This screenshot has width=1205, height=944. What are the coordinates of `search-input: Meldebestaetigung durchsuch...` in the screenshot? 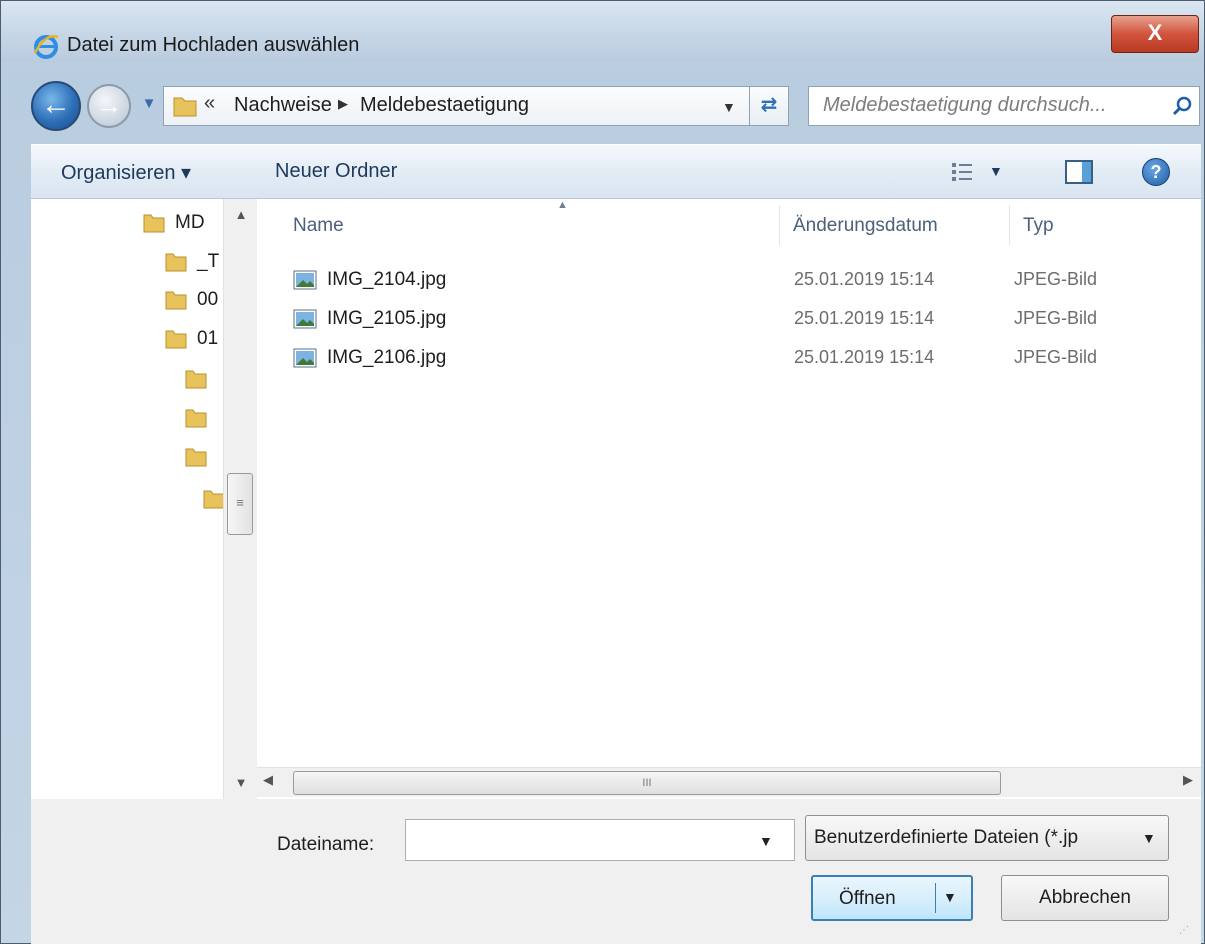 It's located at (1004, 106).